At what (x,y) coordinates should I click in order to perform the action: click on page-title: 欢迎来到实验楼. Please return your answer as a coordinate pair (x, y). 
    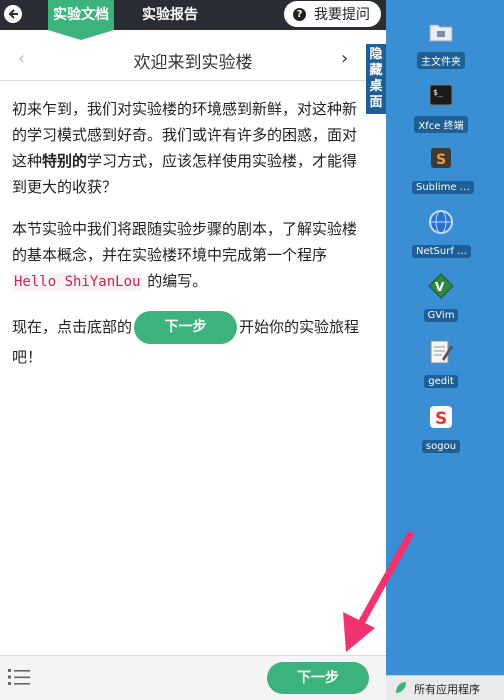
    Looking at the image, I should click on (193, 63).